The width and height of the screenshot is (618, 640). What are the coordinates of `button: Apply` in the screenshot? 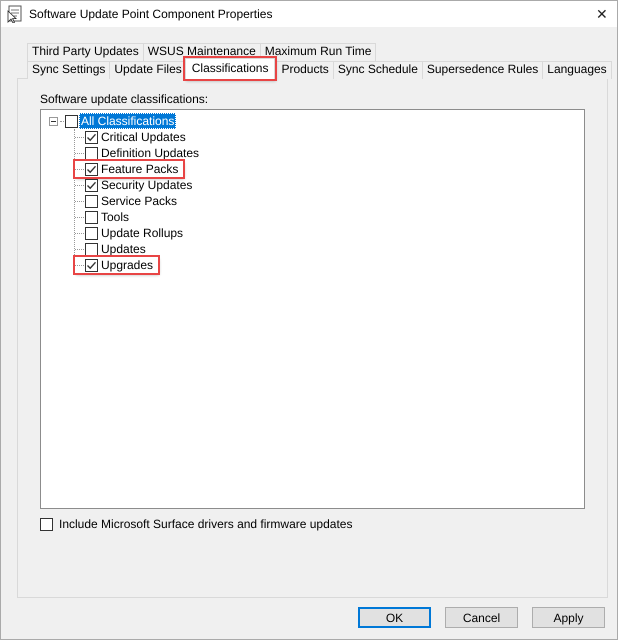 It's located at (568, 617).